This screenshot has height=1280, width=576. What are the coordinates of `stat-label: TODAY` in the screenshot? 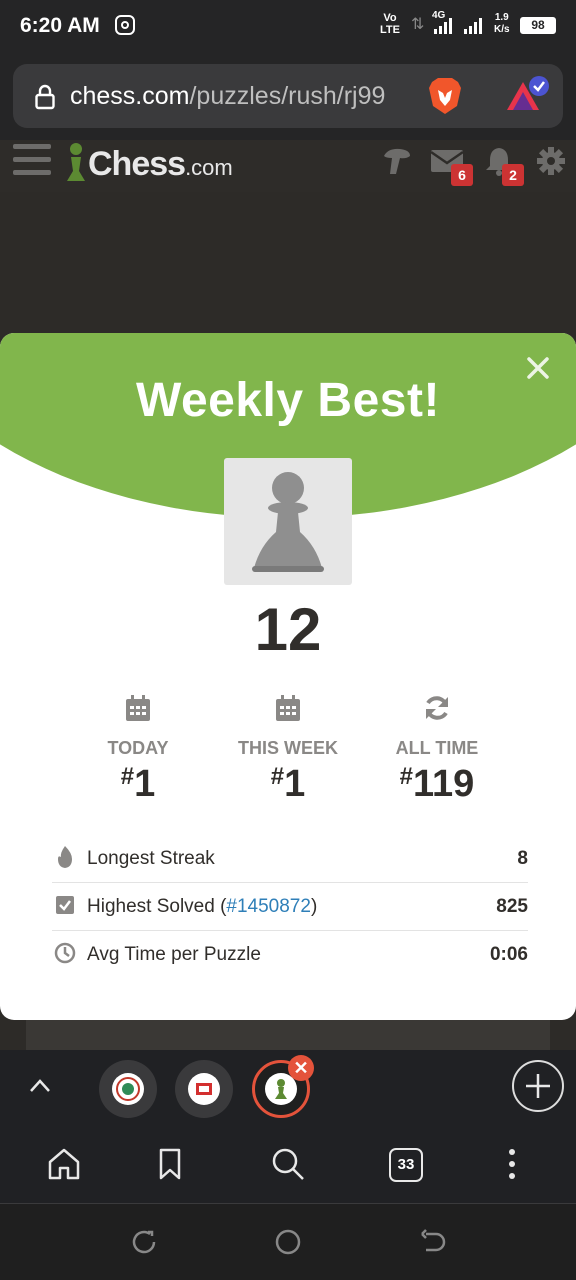 It's located at (138, 748).